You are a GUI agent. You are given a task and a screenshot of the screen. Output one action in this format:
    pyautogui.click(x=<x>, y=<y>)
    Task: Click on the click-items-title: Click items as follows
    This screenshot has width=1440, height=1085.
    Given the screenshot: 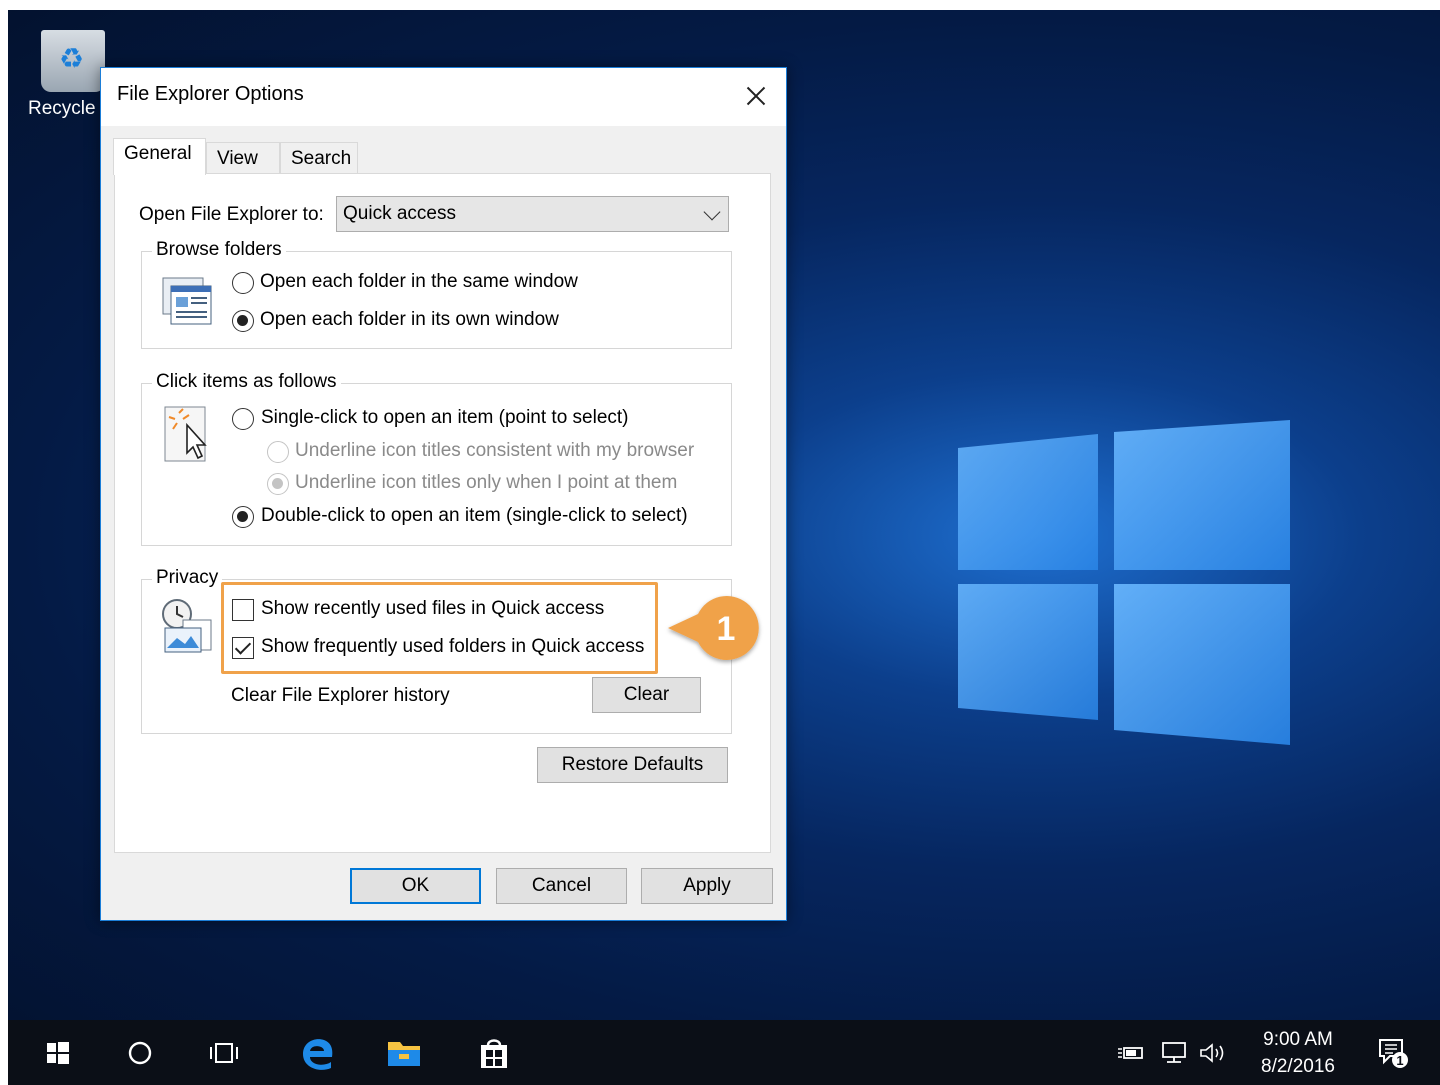 What is the action you would take?
    pyautogui.click(x=246, y=382)
    